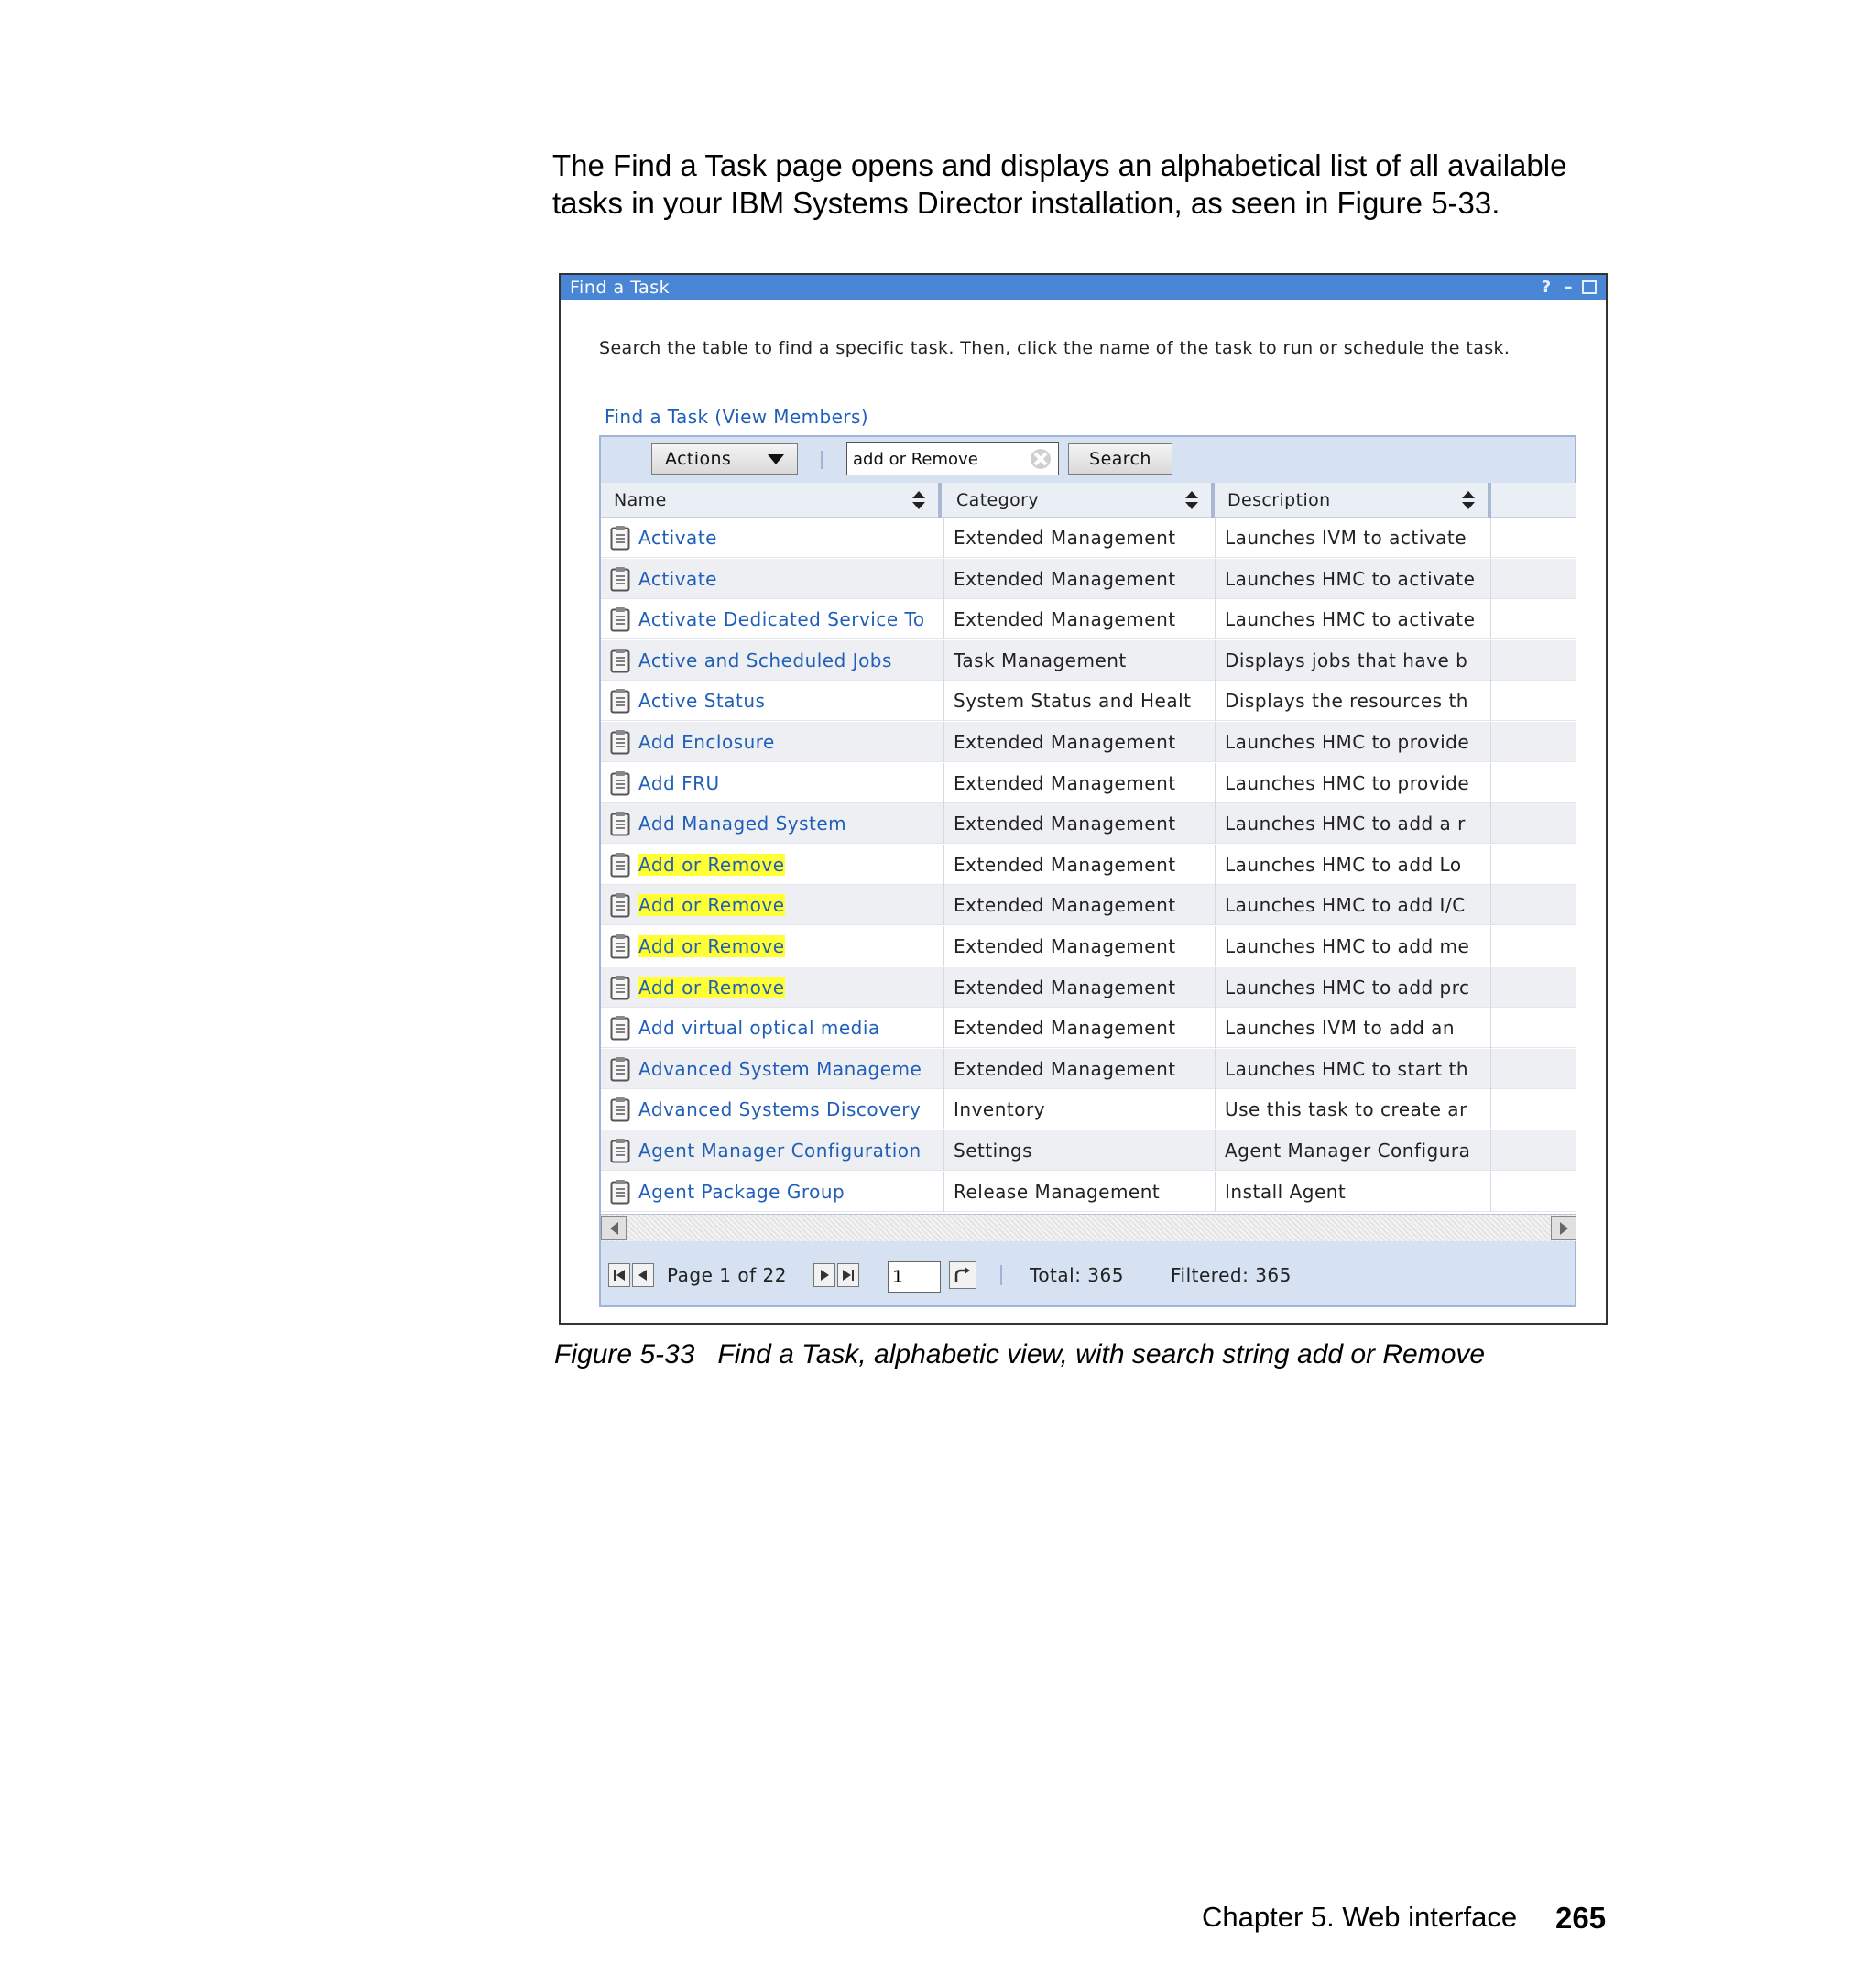 The image size is (1876, 1986). Describe the element at coordinates (706, 742) in the screenshot. I see `task-name-link: Add Enclosure` at that location.